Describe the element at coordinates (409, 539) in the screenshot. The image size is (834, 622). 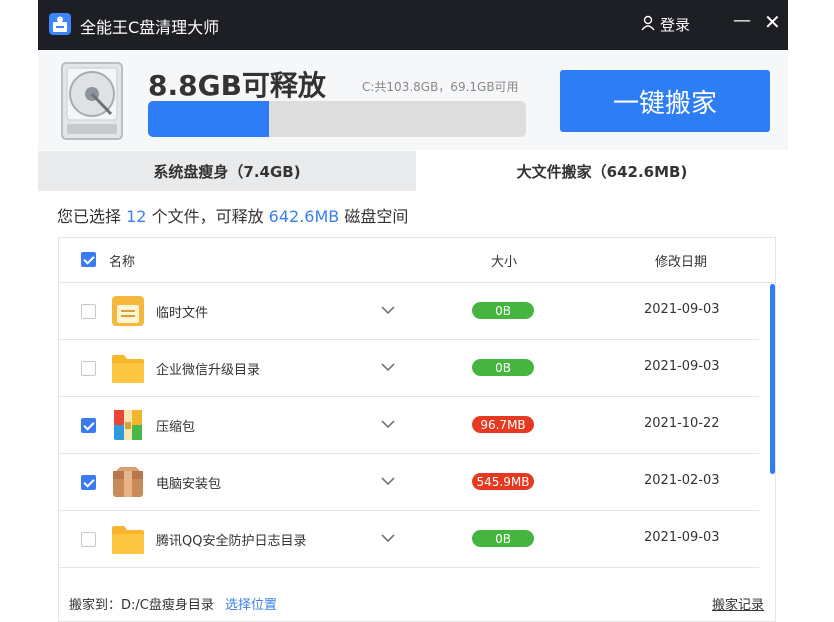
I see `table-row: 腾讯QQ安全防护日志目录 0B 2021-09-03` at that location.